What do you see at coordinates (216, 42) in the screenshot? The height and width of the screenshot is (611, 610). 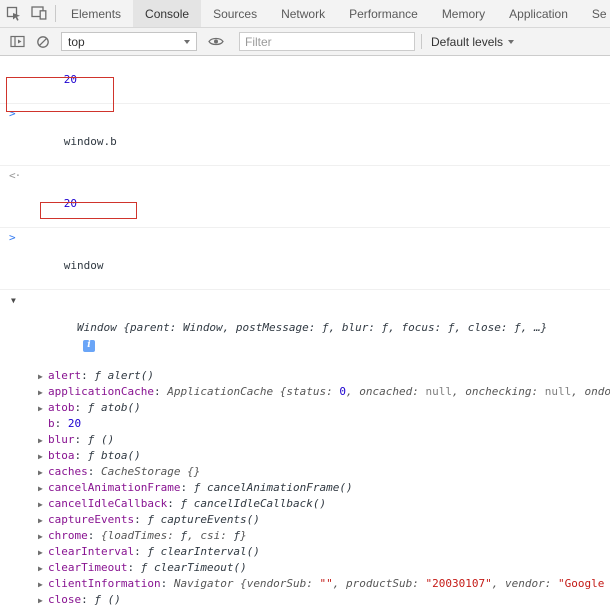 I see `live-expression-button` at bounding box center [216, 42].